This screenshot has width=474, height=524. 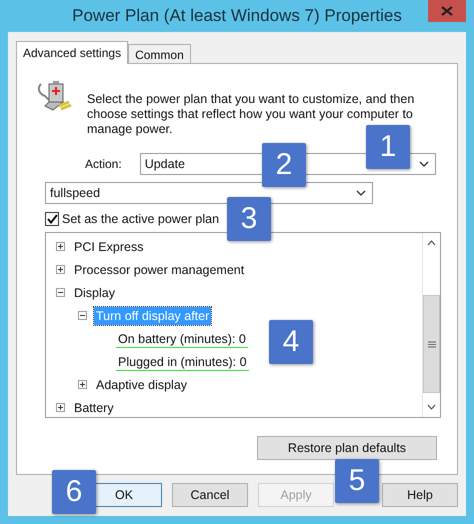 What do you see at coordinates (159, 53) in the screenshot?
I see `tab: Common` at bounding box center [159, 53].